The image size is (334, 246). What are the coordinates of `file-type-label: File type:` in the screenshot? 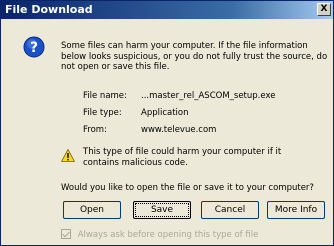 It's located at (102, 113).